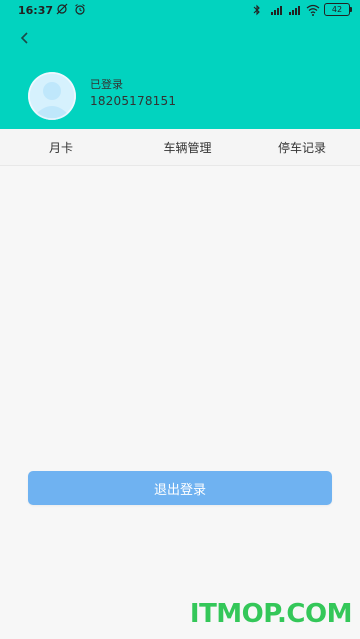 This screenshot has height=639, width=360. I want to click on bluetooth-icon, so click(258, 10).